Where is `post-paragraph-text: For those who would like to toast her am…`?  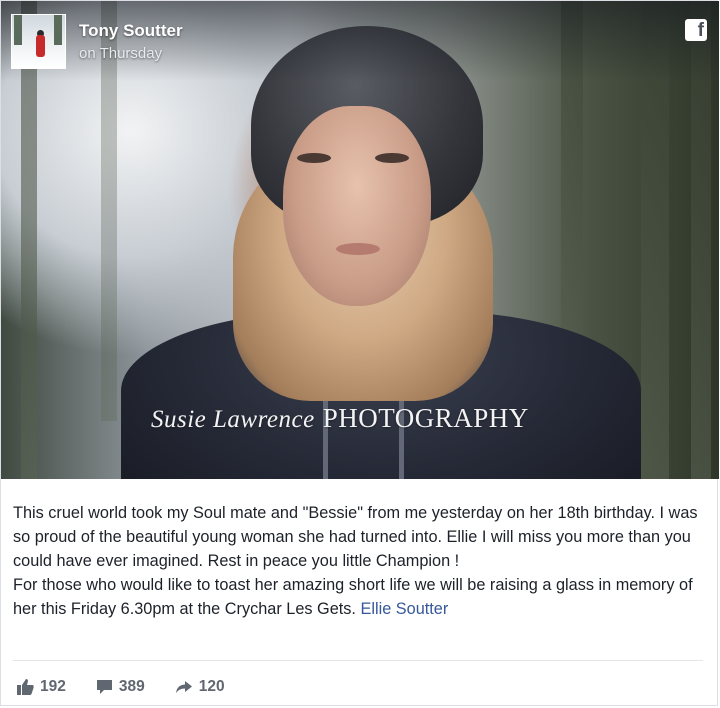 post-paragraph-text: For those who would like to toast her am… is located at coordinates (353, 597).